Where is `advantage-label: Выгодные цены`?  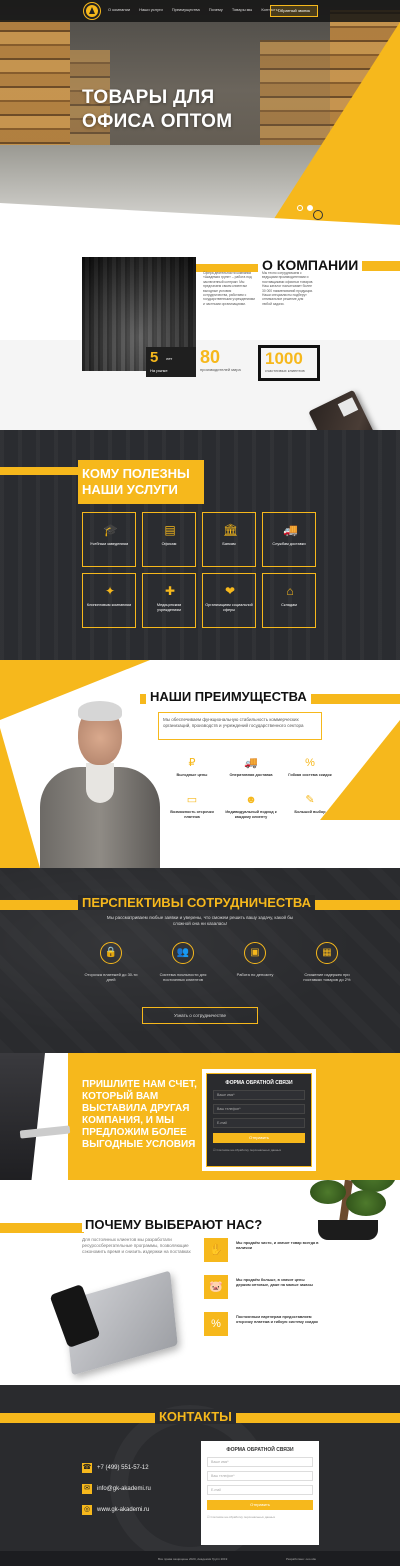
advantage-label: Выгодные цены is located at coordinates (192, 775).